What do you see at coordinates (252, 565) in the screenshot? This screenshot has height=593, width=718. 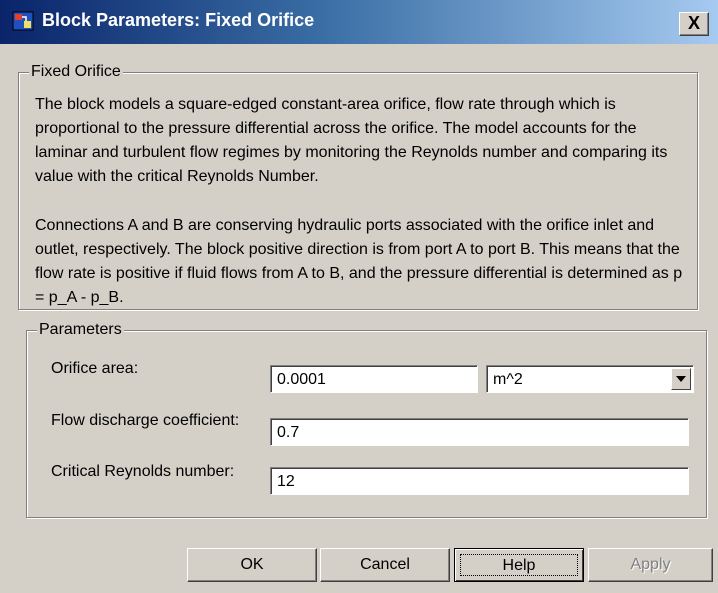 I see `ok-button: OK` at bounding box center [252, 565].